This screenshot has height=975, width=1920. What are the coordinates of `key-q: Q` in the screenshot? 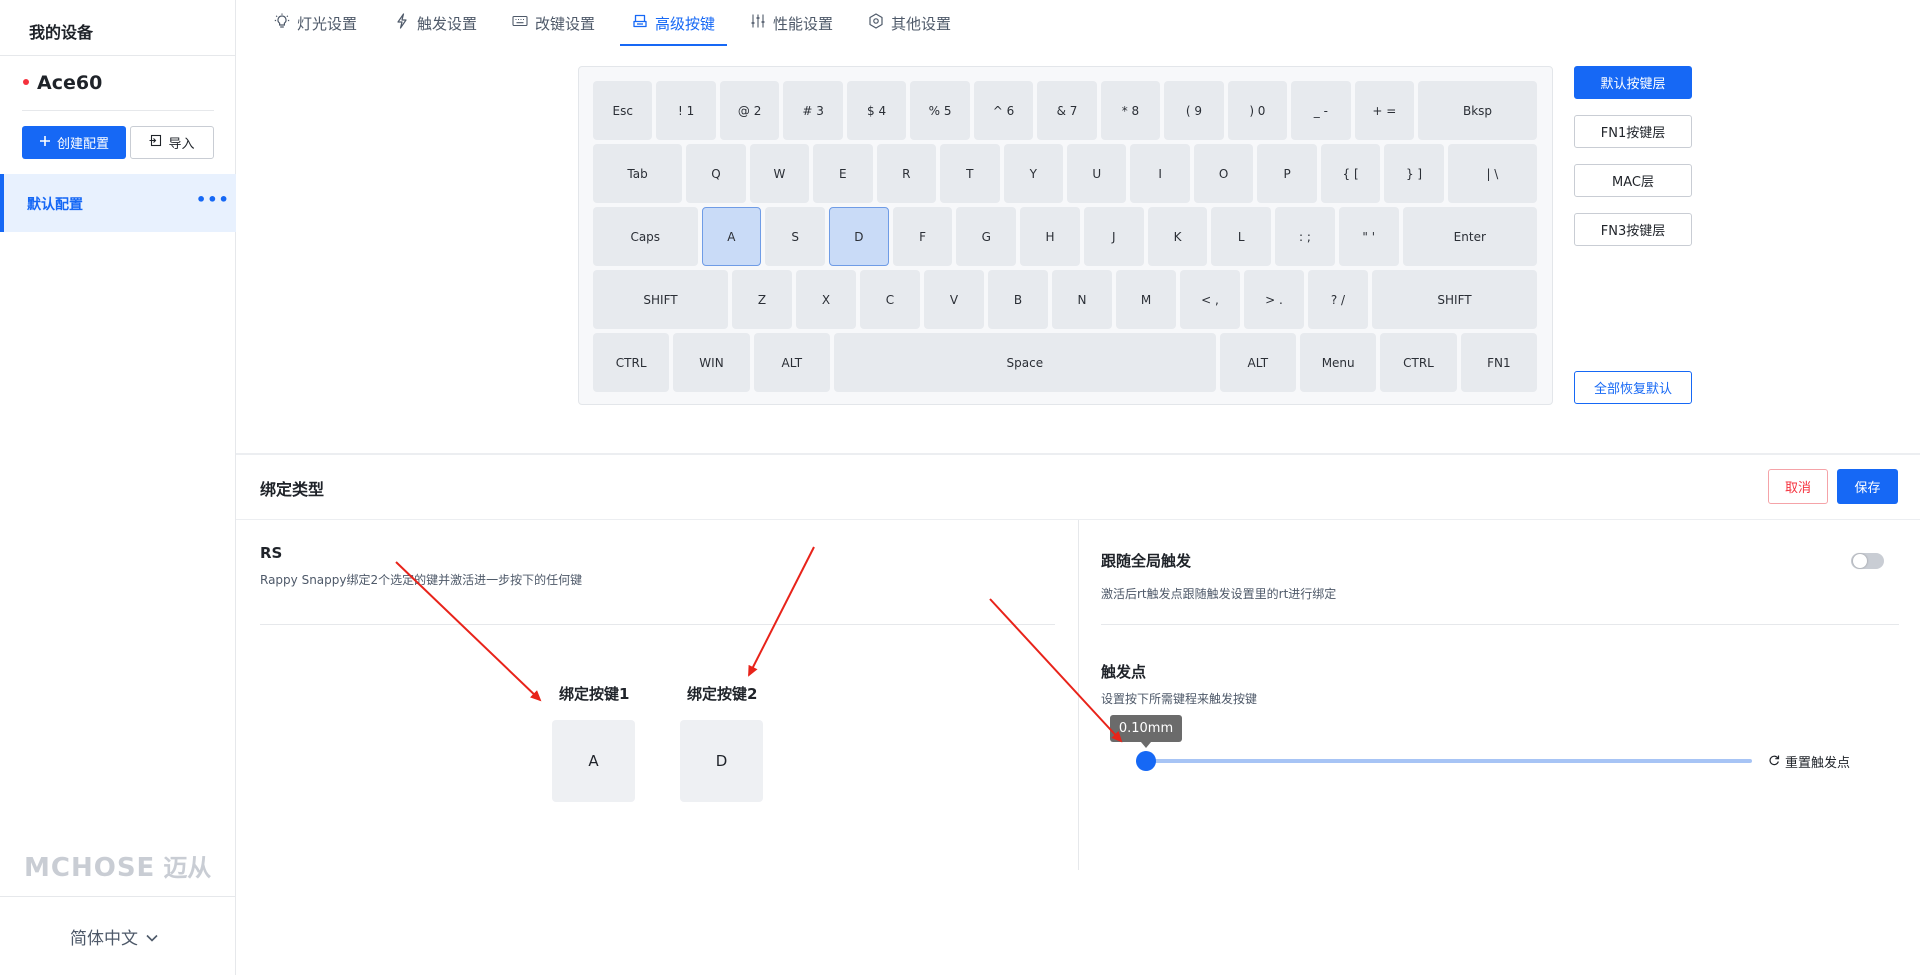 It's located at (716, 173).